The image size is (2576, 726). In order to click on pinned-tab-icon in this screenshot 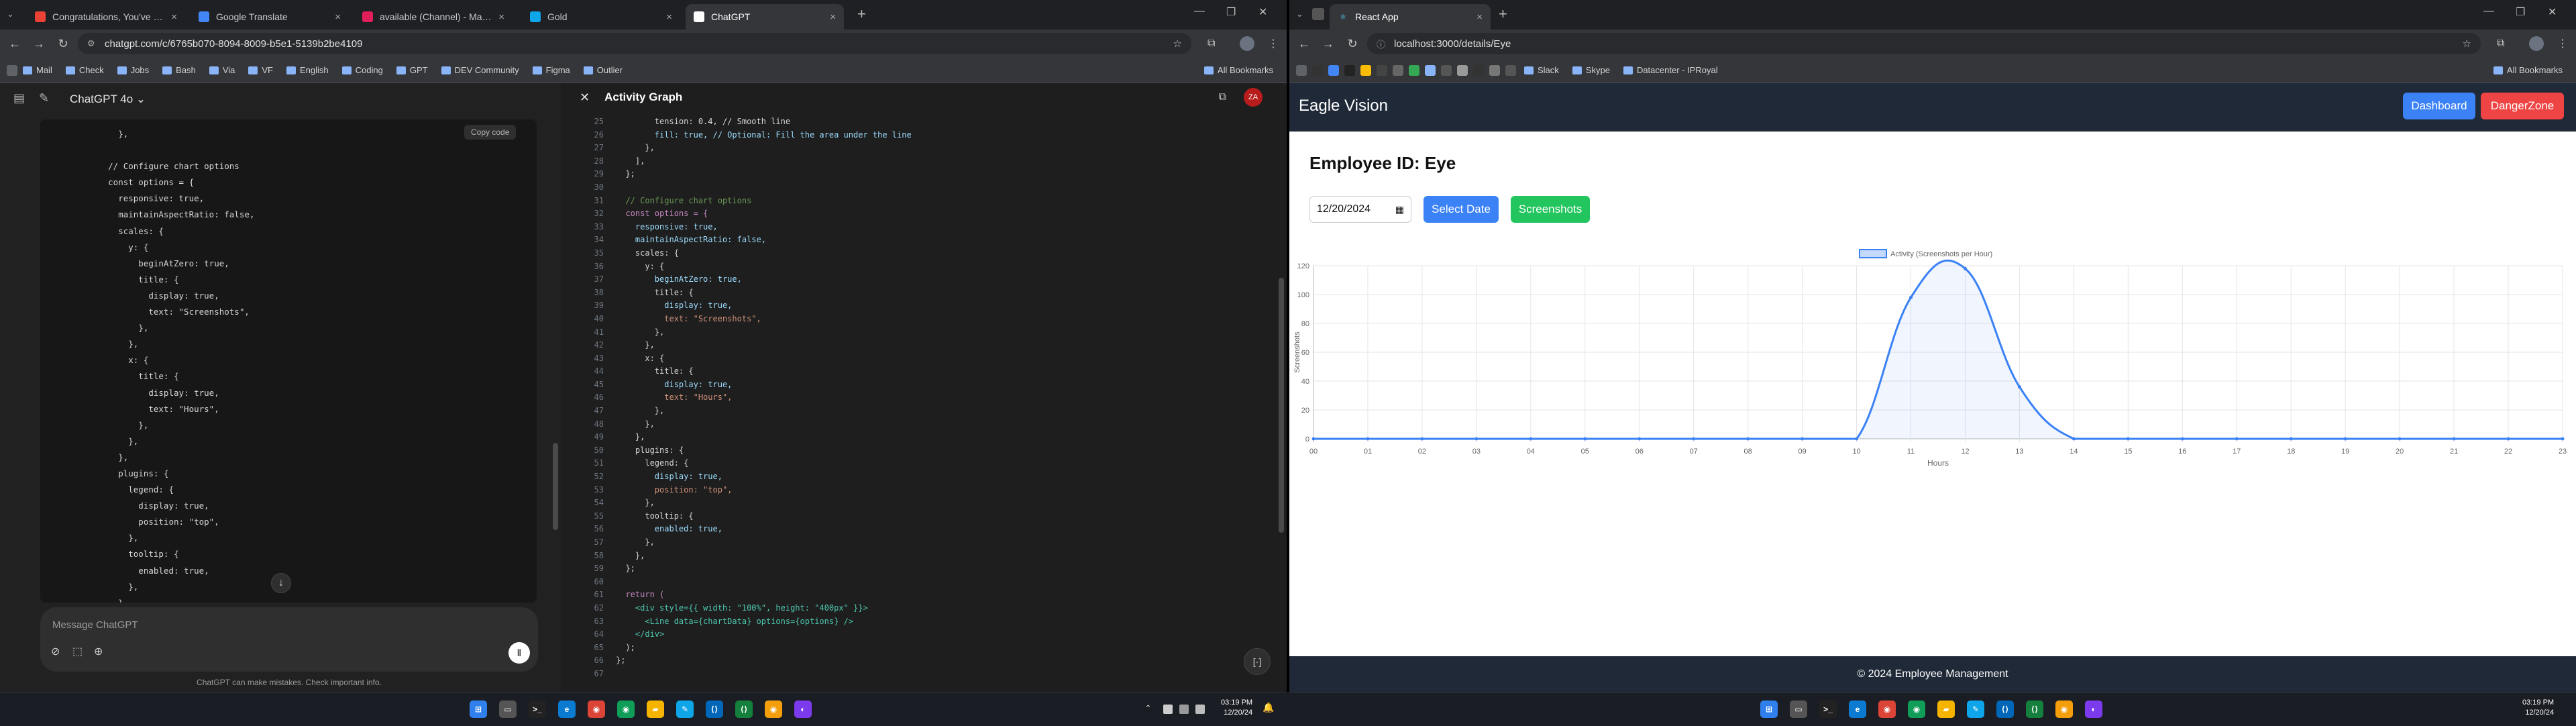, I will do `click(1318, 14)`.